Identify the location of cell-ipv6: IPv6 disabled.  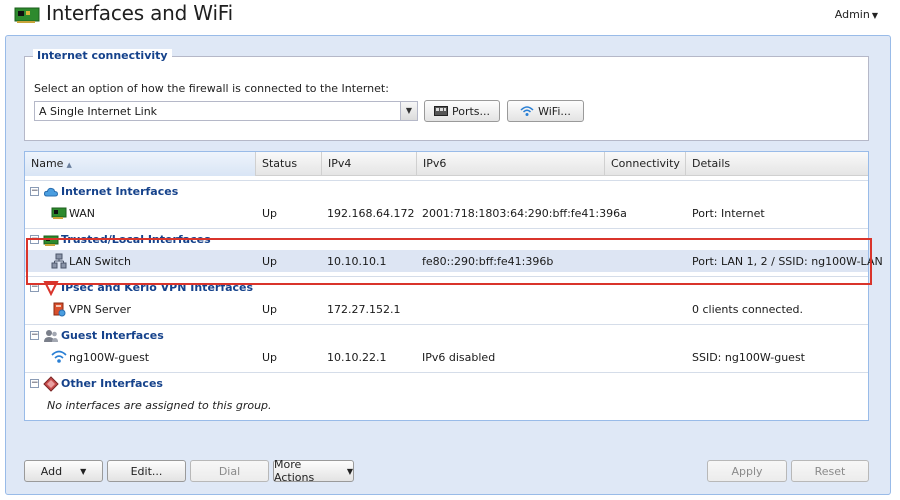
(459, 357).